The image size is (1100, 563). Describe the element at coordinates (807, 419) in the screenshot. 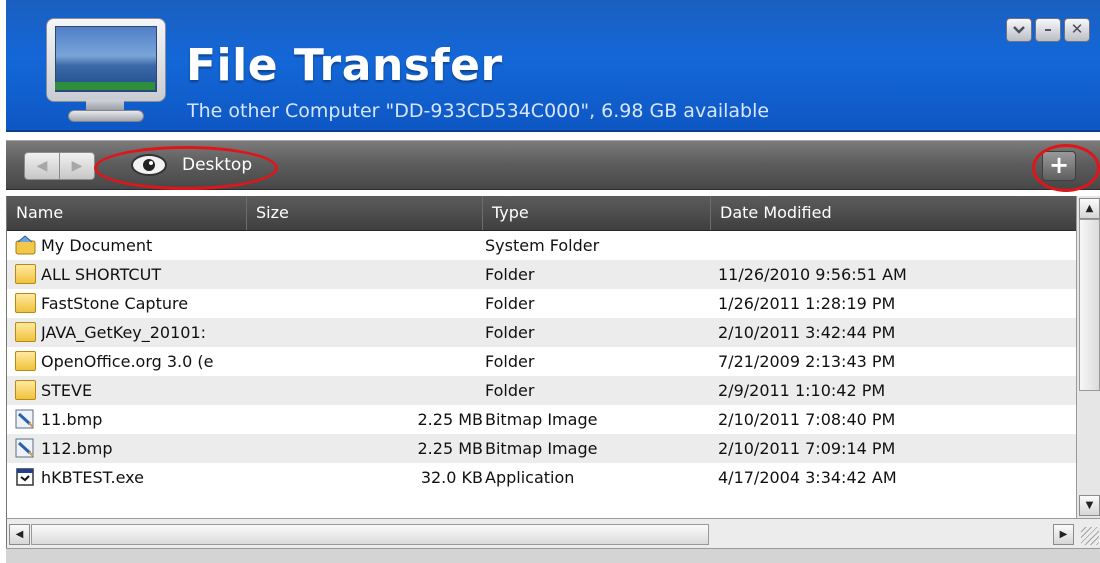

I see `file-date: 2/10/2011 7:08:40 PM` at that location.